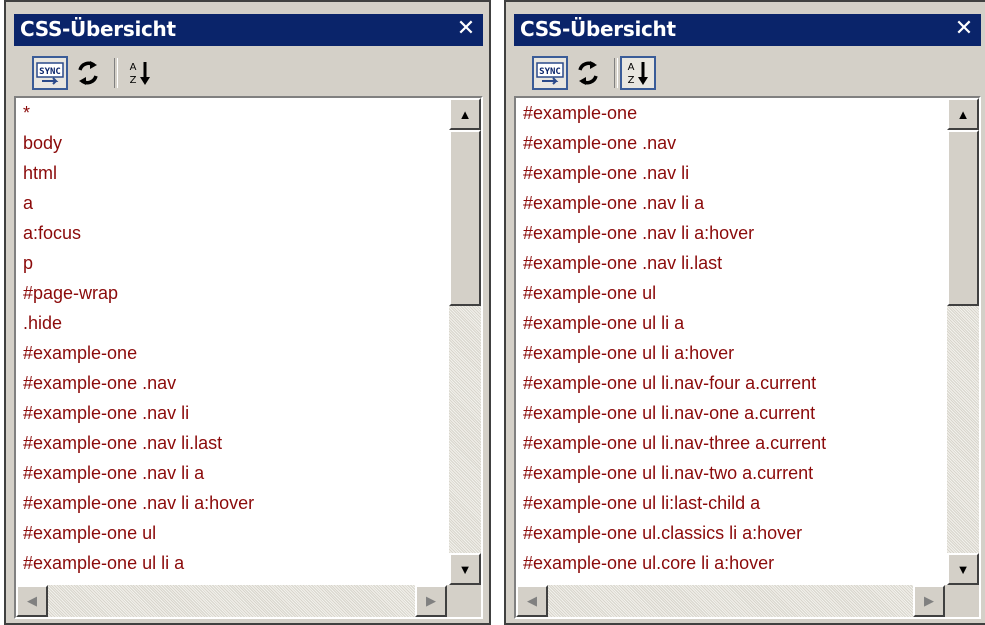 This screenshot has height=625, width=985. What do you see at coordinates (231, 293) in the screenshot?
I see `list-item: #page-wrap` at bounding box center [231, 293].